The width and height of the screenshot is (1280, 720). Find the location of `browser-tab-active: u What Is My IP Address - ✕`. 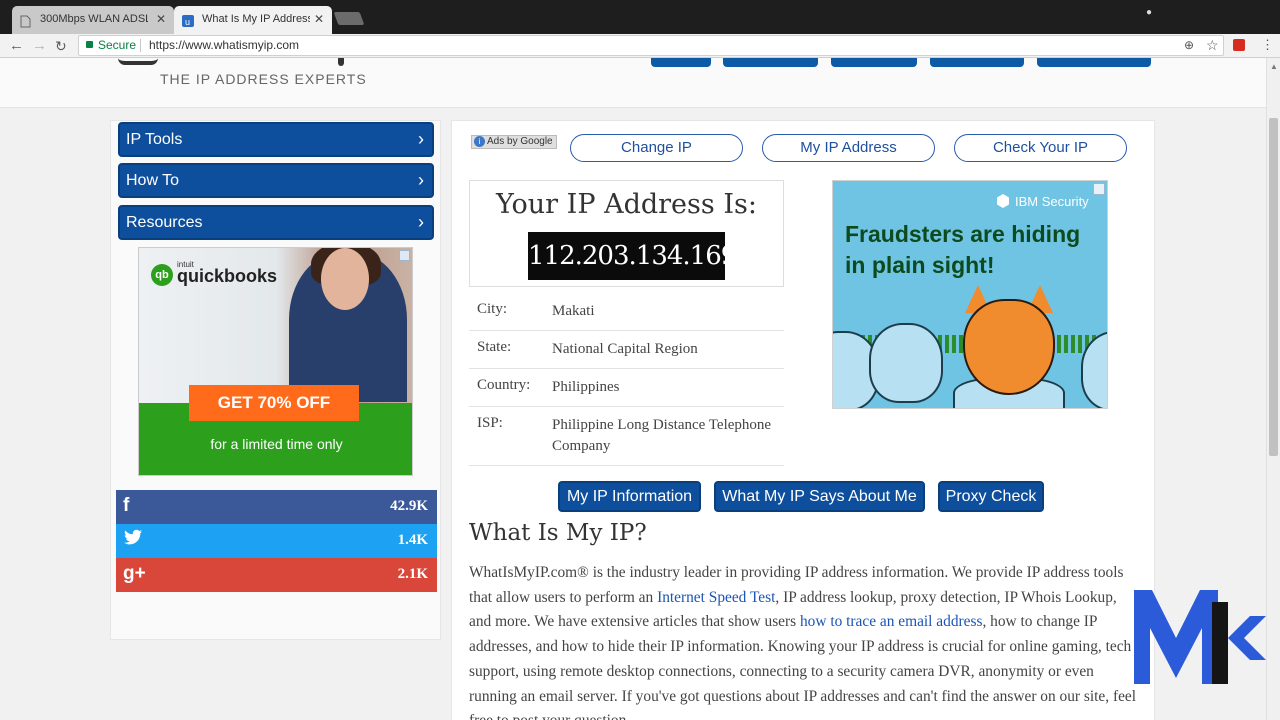

browser-tab-active: u What Is My IP Address - ✕ is located at coordinates (253, 20).